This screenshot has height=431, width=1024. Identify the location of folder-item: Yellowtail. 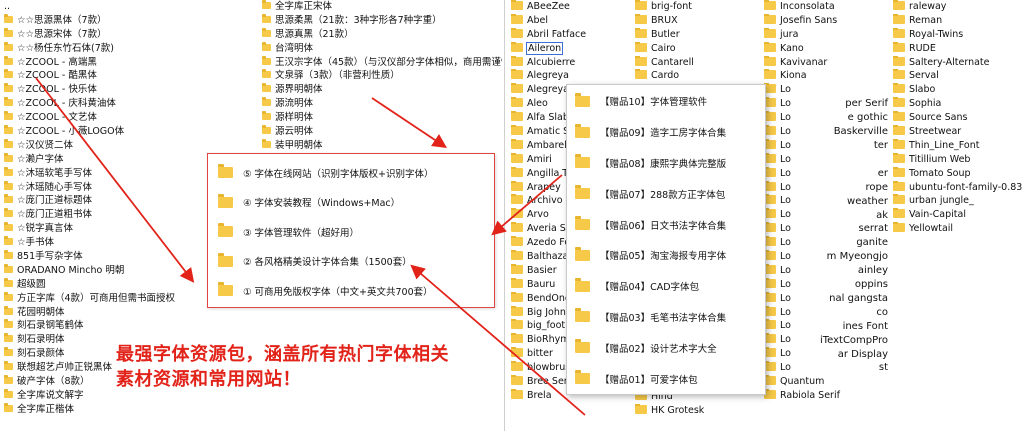
(958, 229).